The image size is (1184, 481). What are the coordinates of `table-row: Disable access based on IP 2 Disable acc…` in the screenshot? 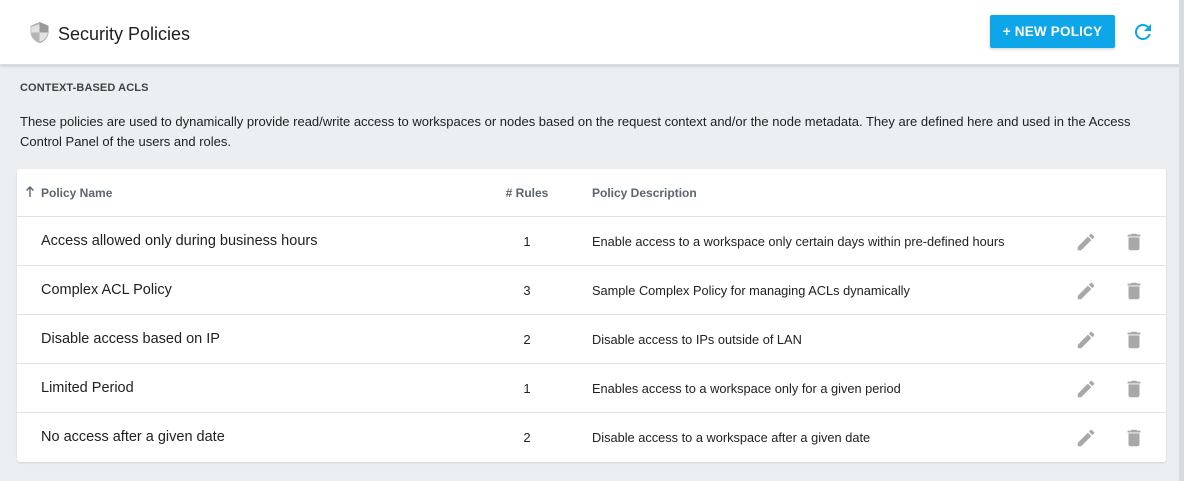 It's located at (591, 339).